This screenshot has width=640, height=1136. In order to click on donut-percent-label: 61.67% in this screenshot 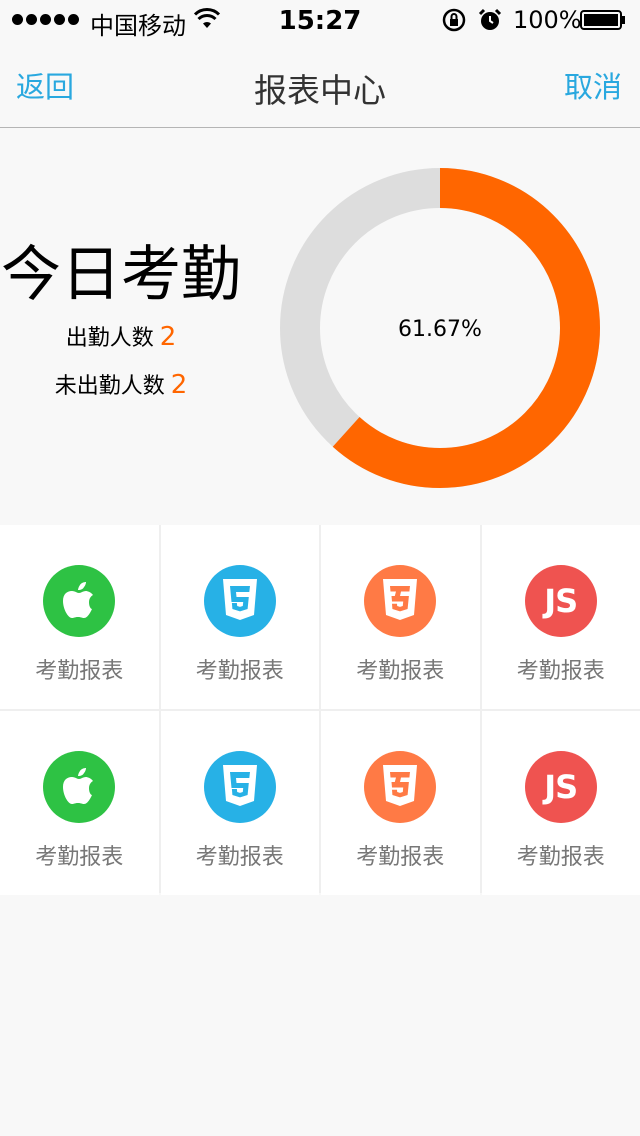, I will do `click(440, 329)`.